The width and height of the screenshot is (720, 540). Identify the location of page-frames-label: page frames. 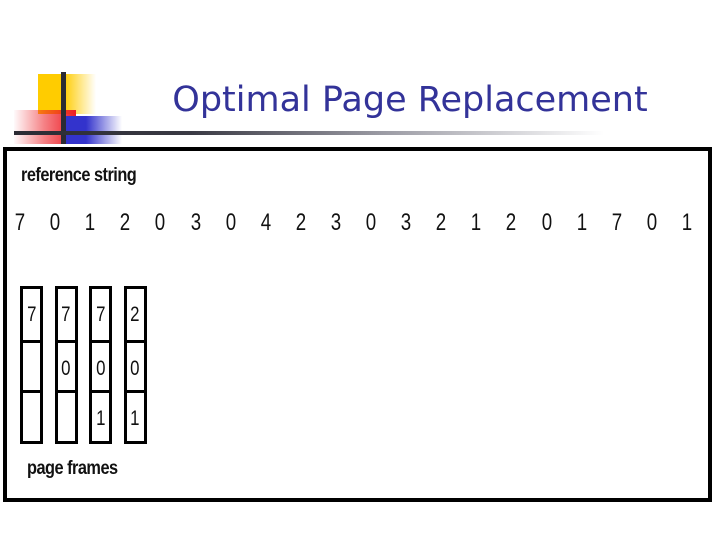
(72, 468).